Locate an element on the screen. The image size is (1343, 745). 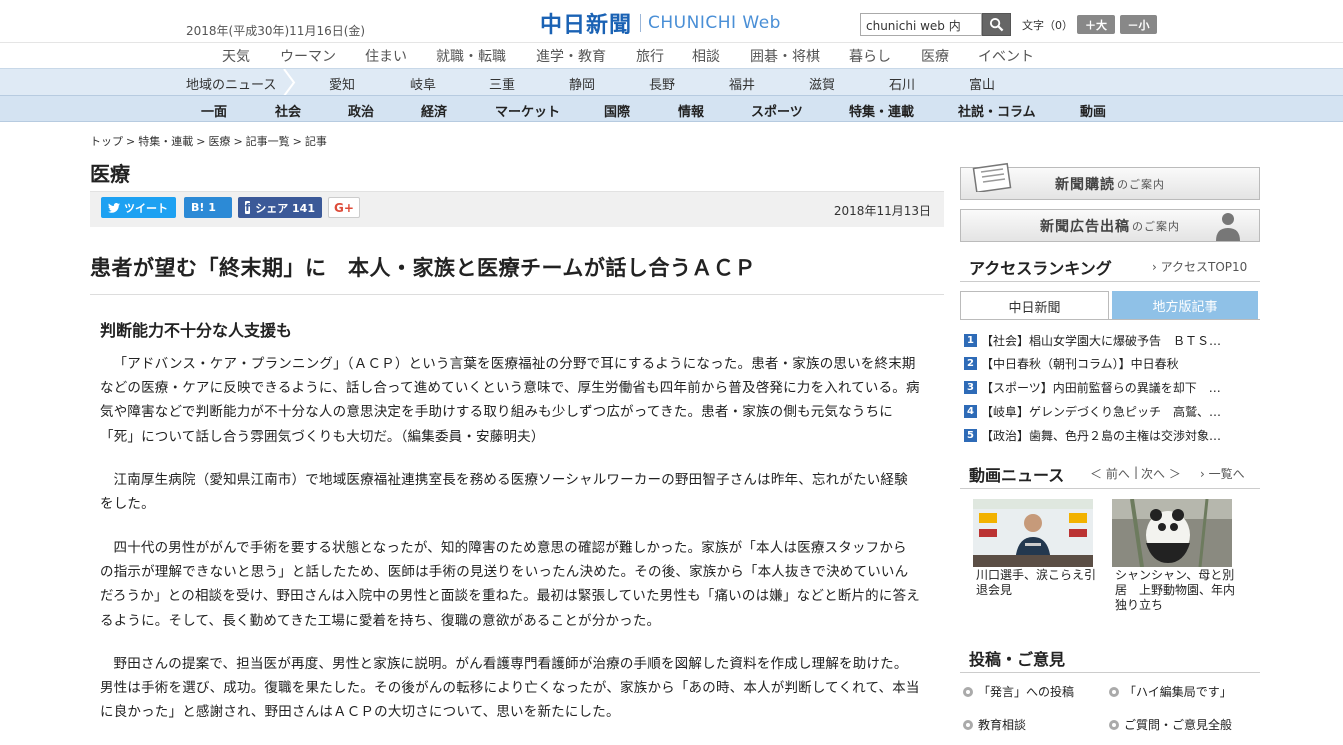
video-divider is located at coordinates (1110, 488).